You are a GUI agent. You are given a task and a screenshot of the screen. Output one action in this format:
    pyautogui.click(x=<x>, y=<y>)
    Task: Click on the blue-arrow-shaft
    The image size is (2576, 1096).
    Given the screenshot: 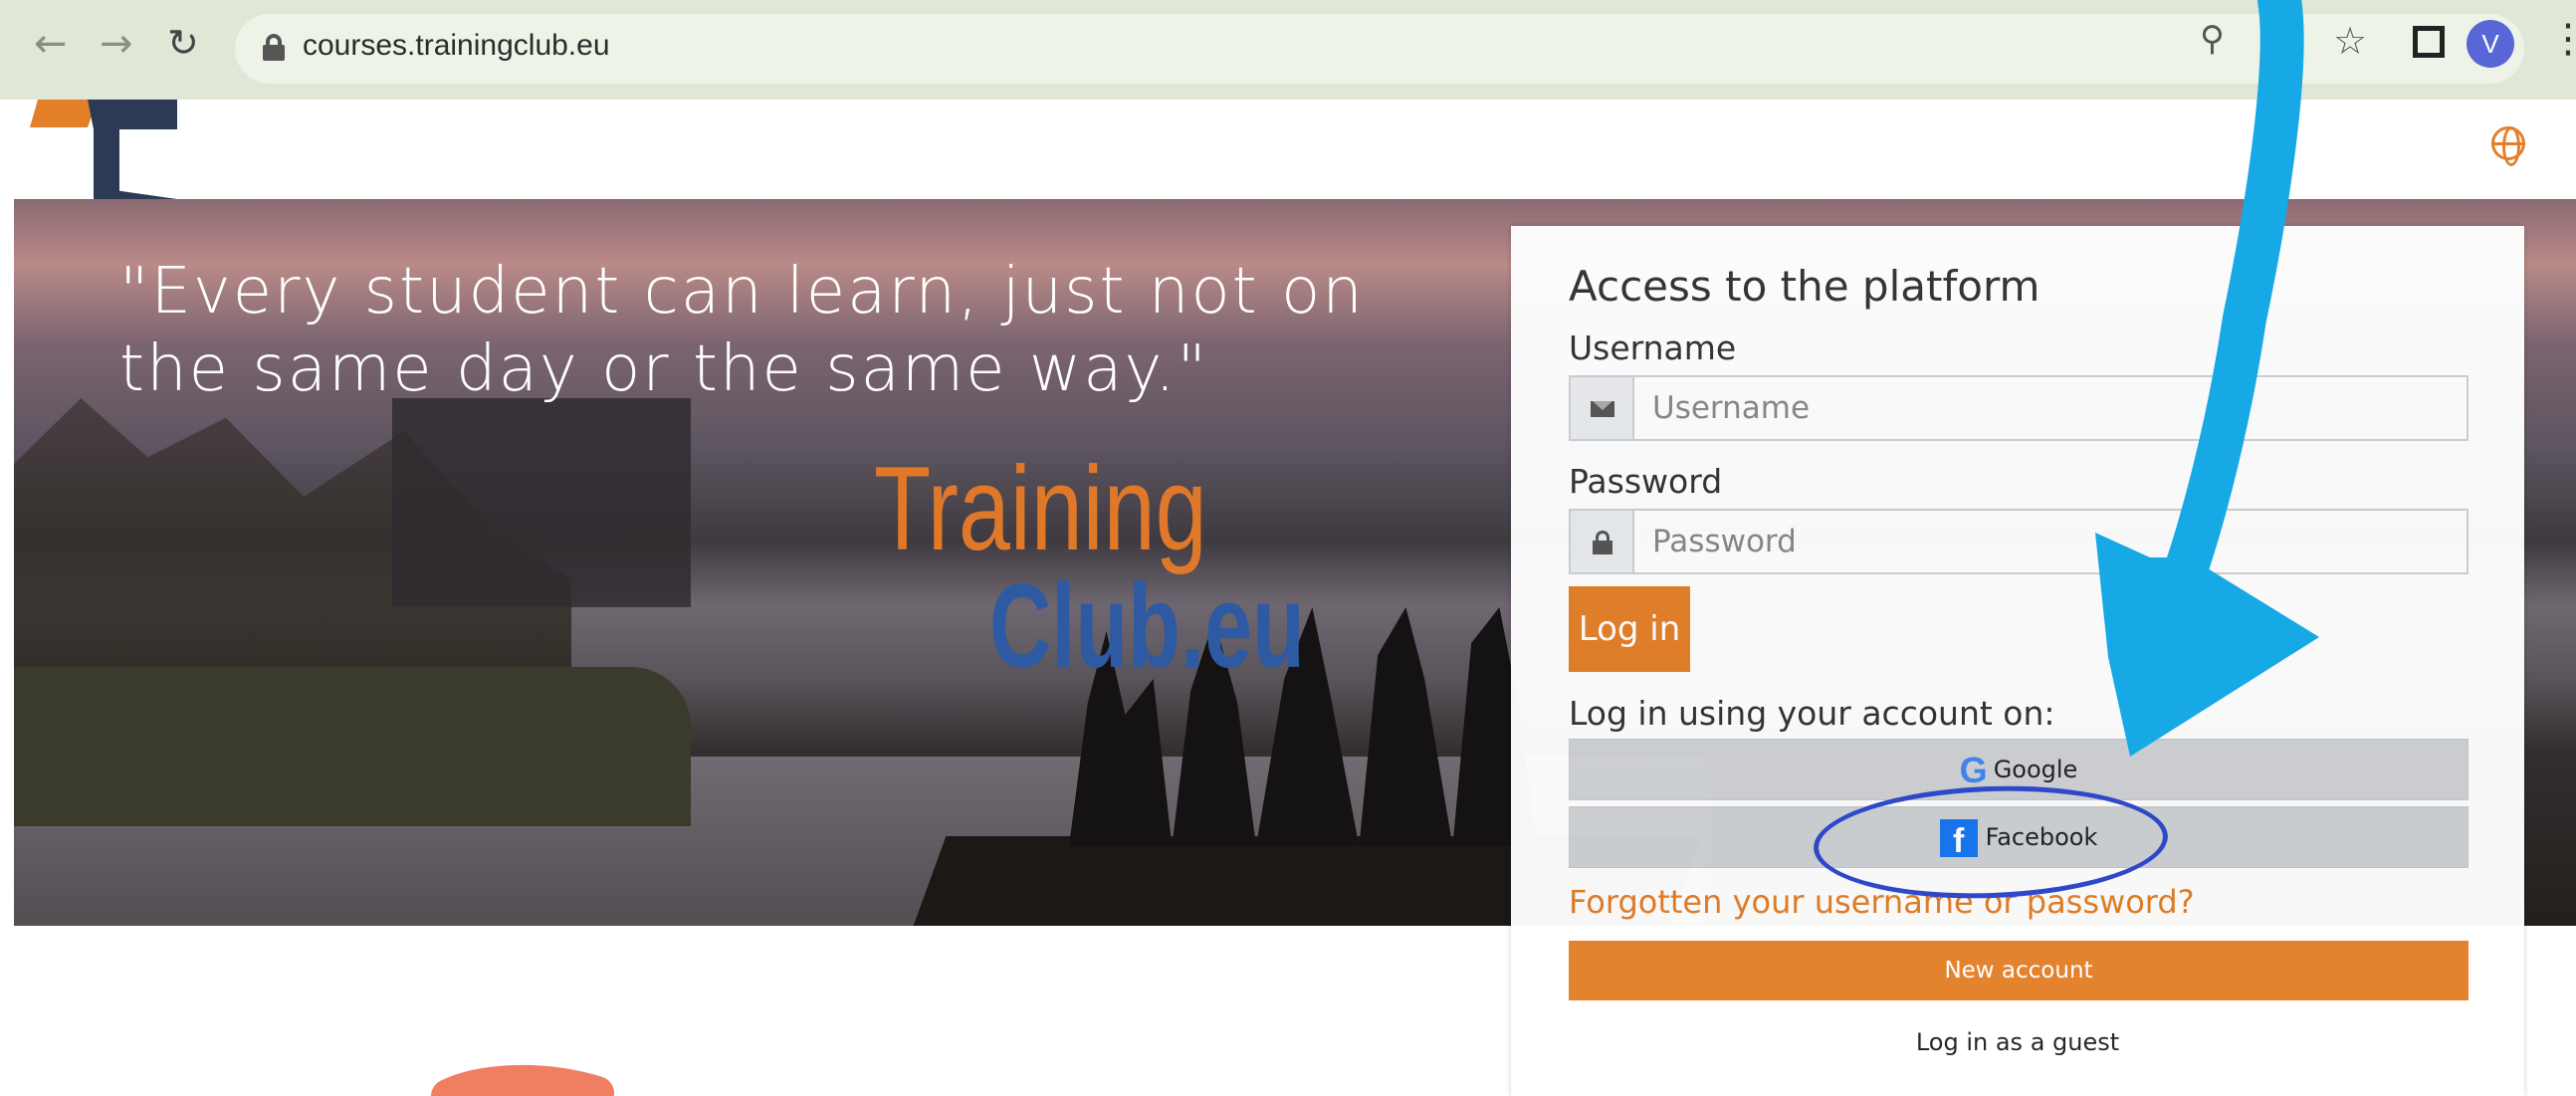 What is the action you would take?
    pyautogui.click(x=2231, y=304)
    